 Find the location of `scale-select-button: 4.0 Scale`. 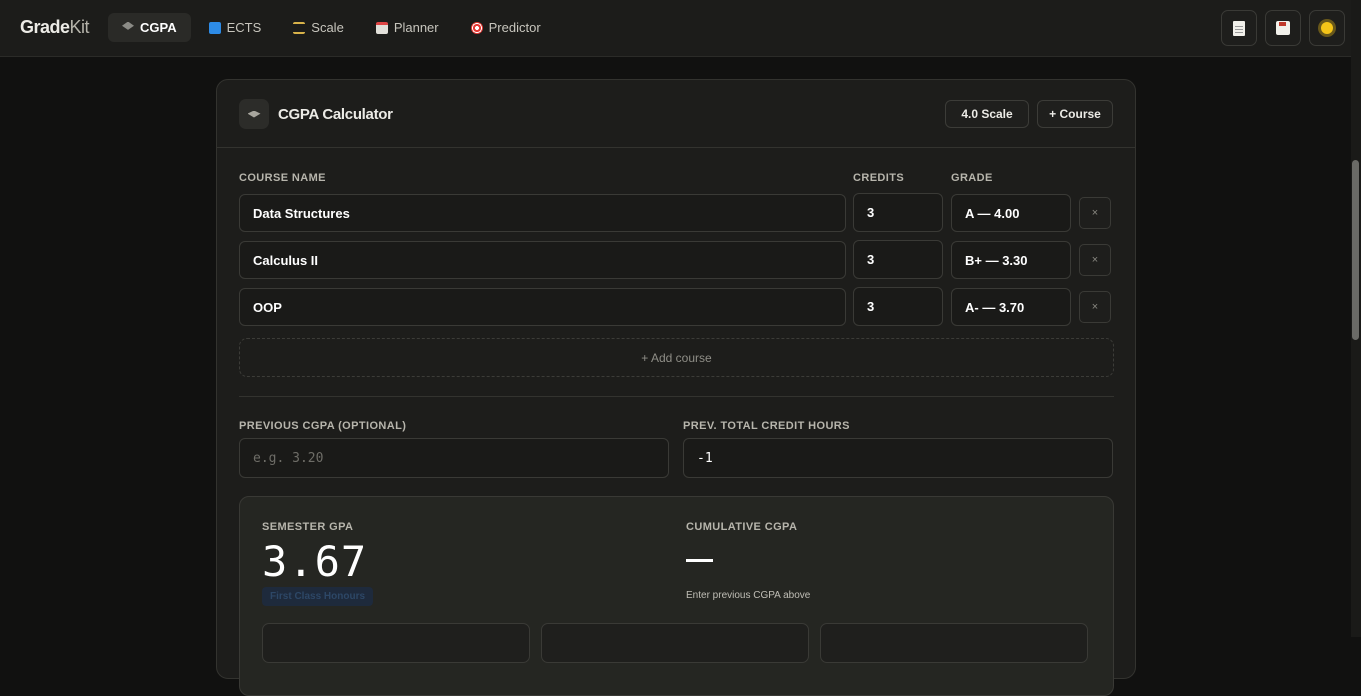

scale-select-button: 4.0 Scale is located at coordinates (987, 114).